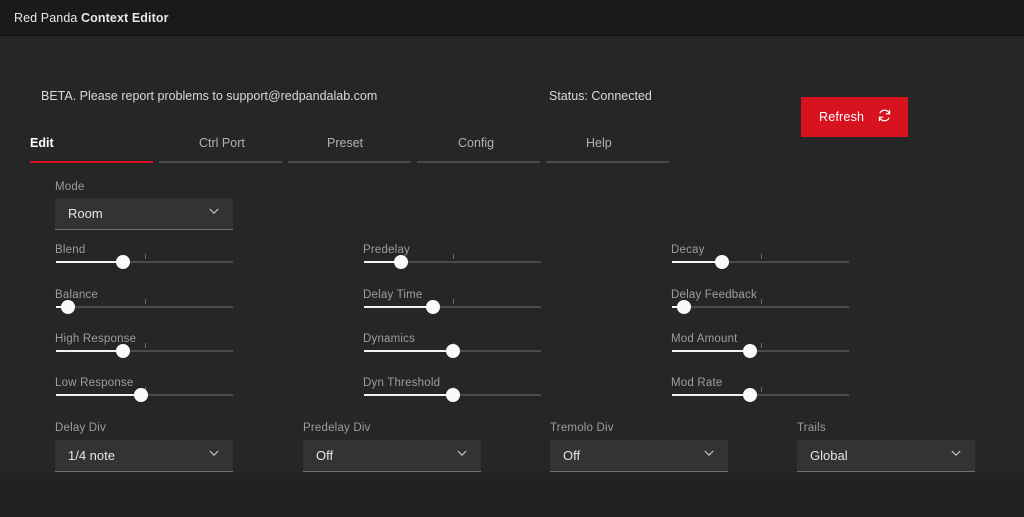 The image size is (1024, 517). I want to click on slider-balance, so click(144, 307).